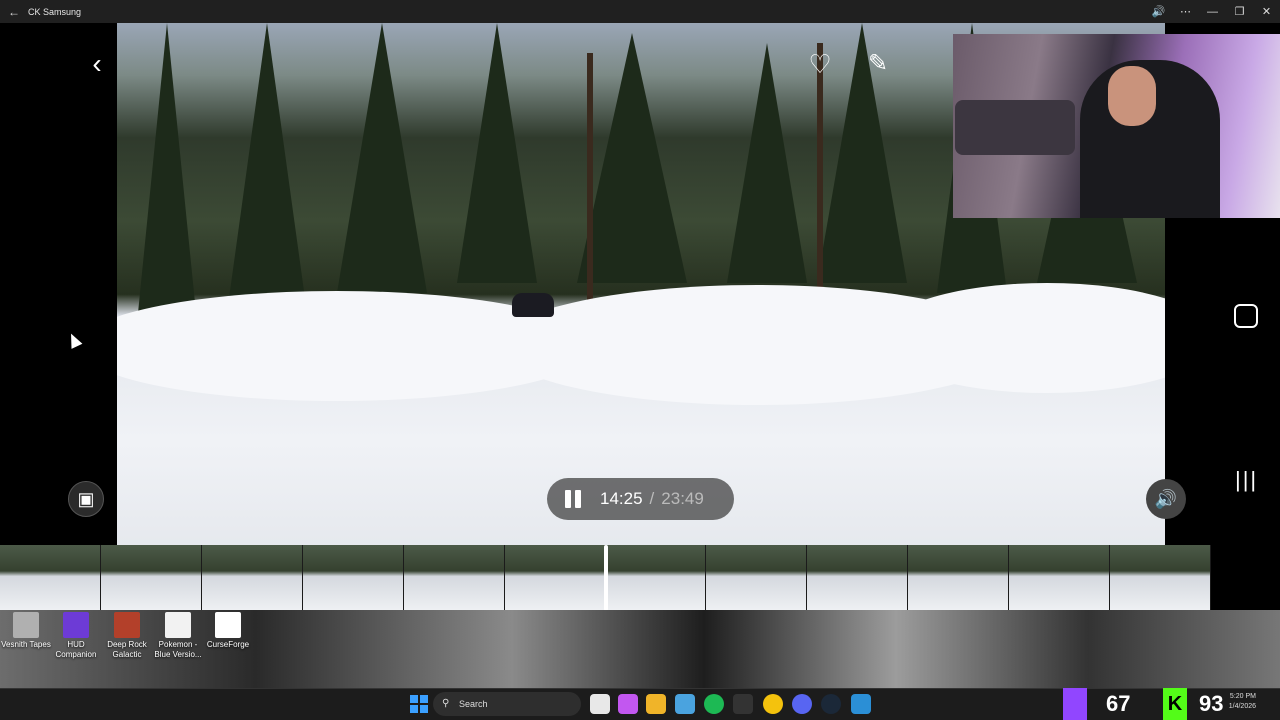  I want to click on home-button-icon, so click(1246, 316).